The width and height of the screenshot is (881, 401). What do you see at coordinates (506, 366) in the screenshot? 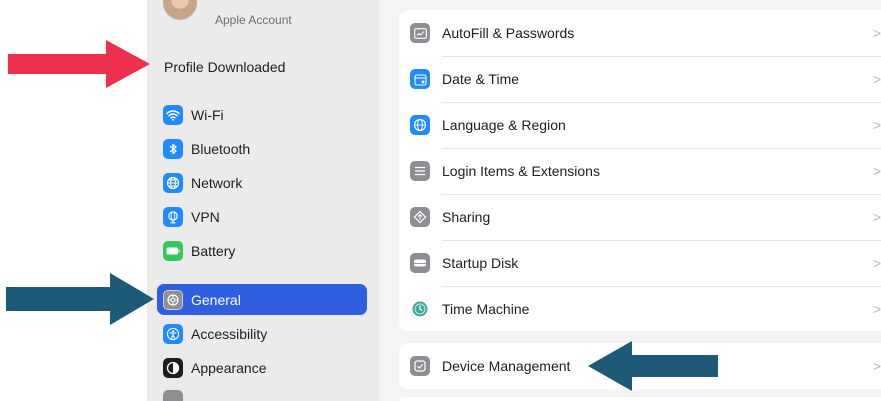
I see `row-label: Device Management` at bounding box center [506, 366].